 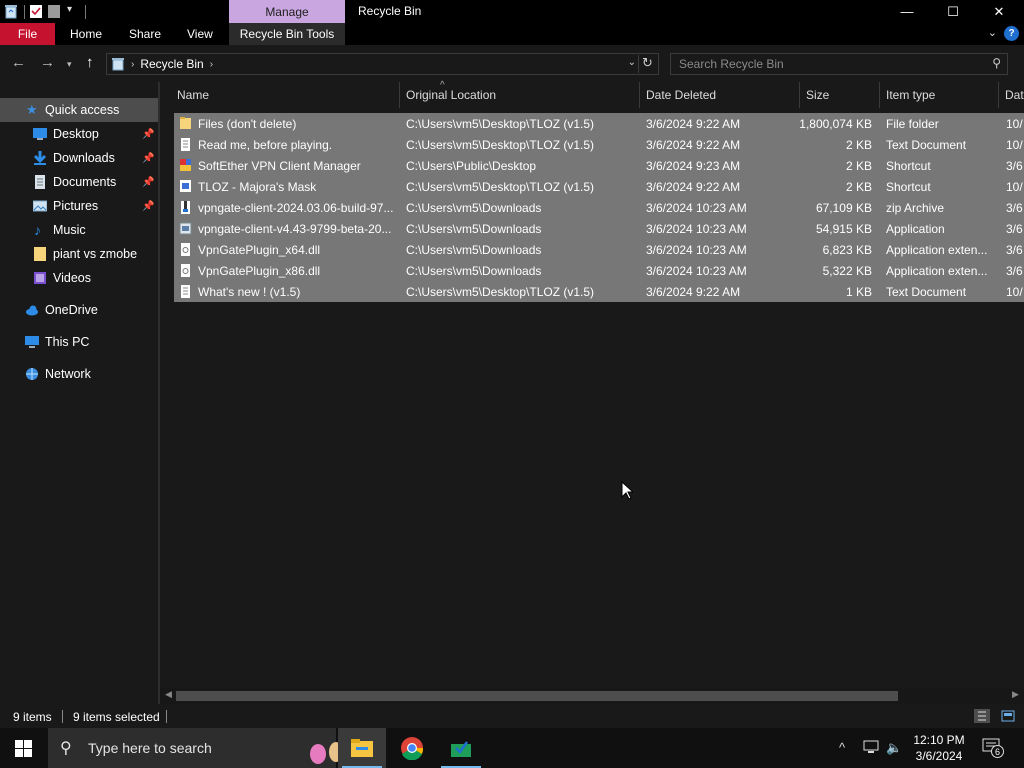 I want to click on quick-access-toolbar: ▾, so click(x=43, y=11).